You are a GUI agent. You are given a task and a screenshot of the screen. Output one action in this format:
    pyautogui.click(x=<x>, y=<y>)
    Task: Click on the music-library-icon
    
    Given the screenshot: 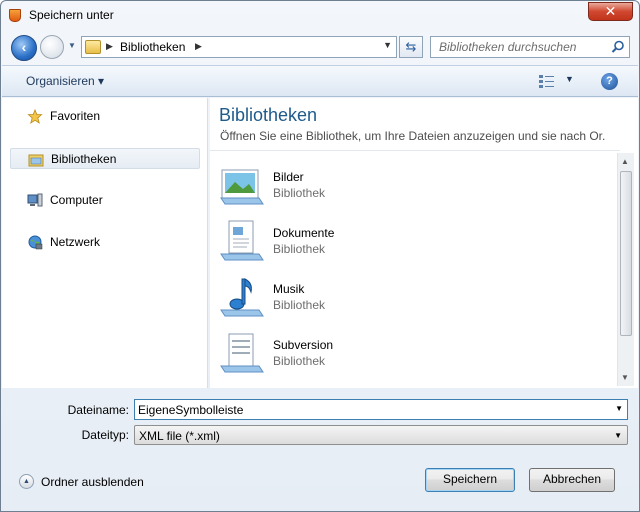 What is the action you would take?
    pyautogui.click(x=242, y=297)
    